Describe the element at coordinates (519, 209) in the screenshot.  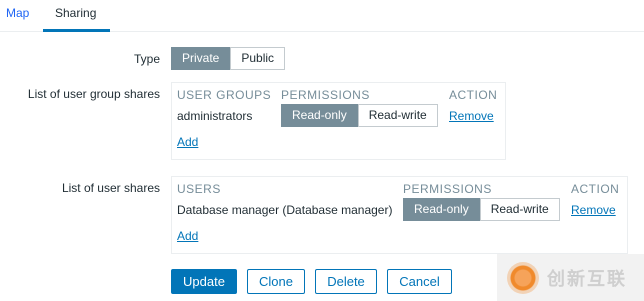
I see `user-share-readwrite-button: Read-write` at that location.